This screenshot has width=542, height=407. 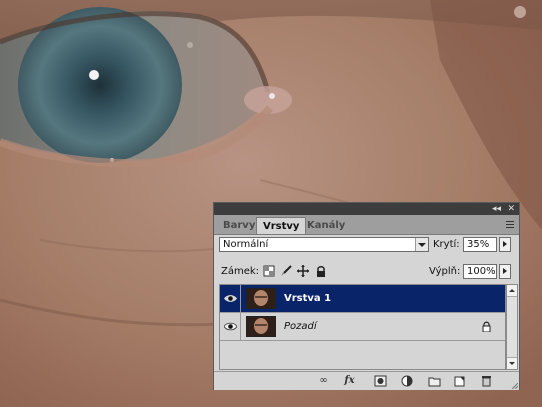 What do you see at coordinates (407, 381) in the screenshot?
I see `adjustment-layer-icon` at bounding box center [407, 381].